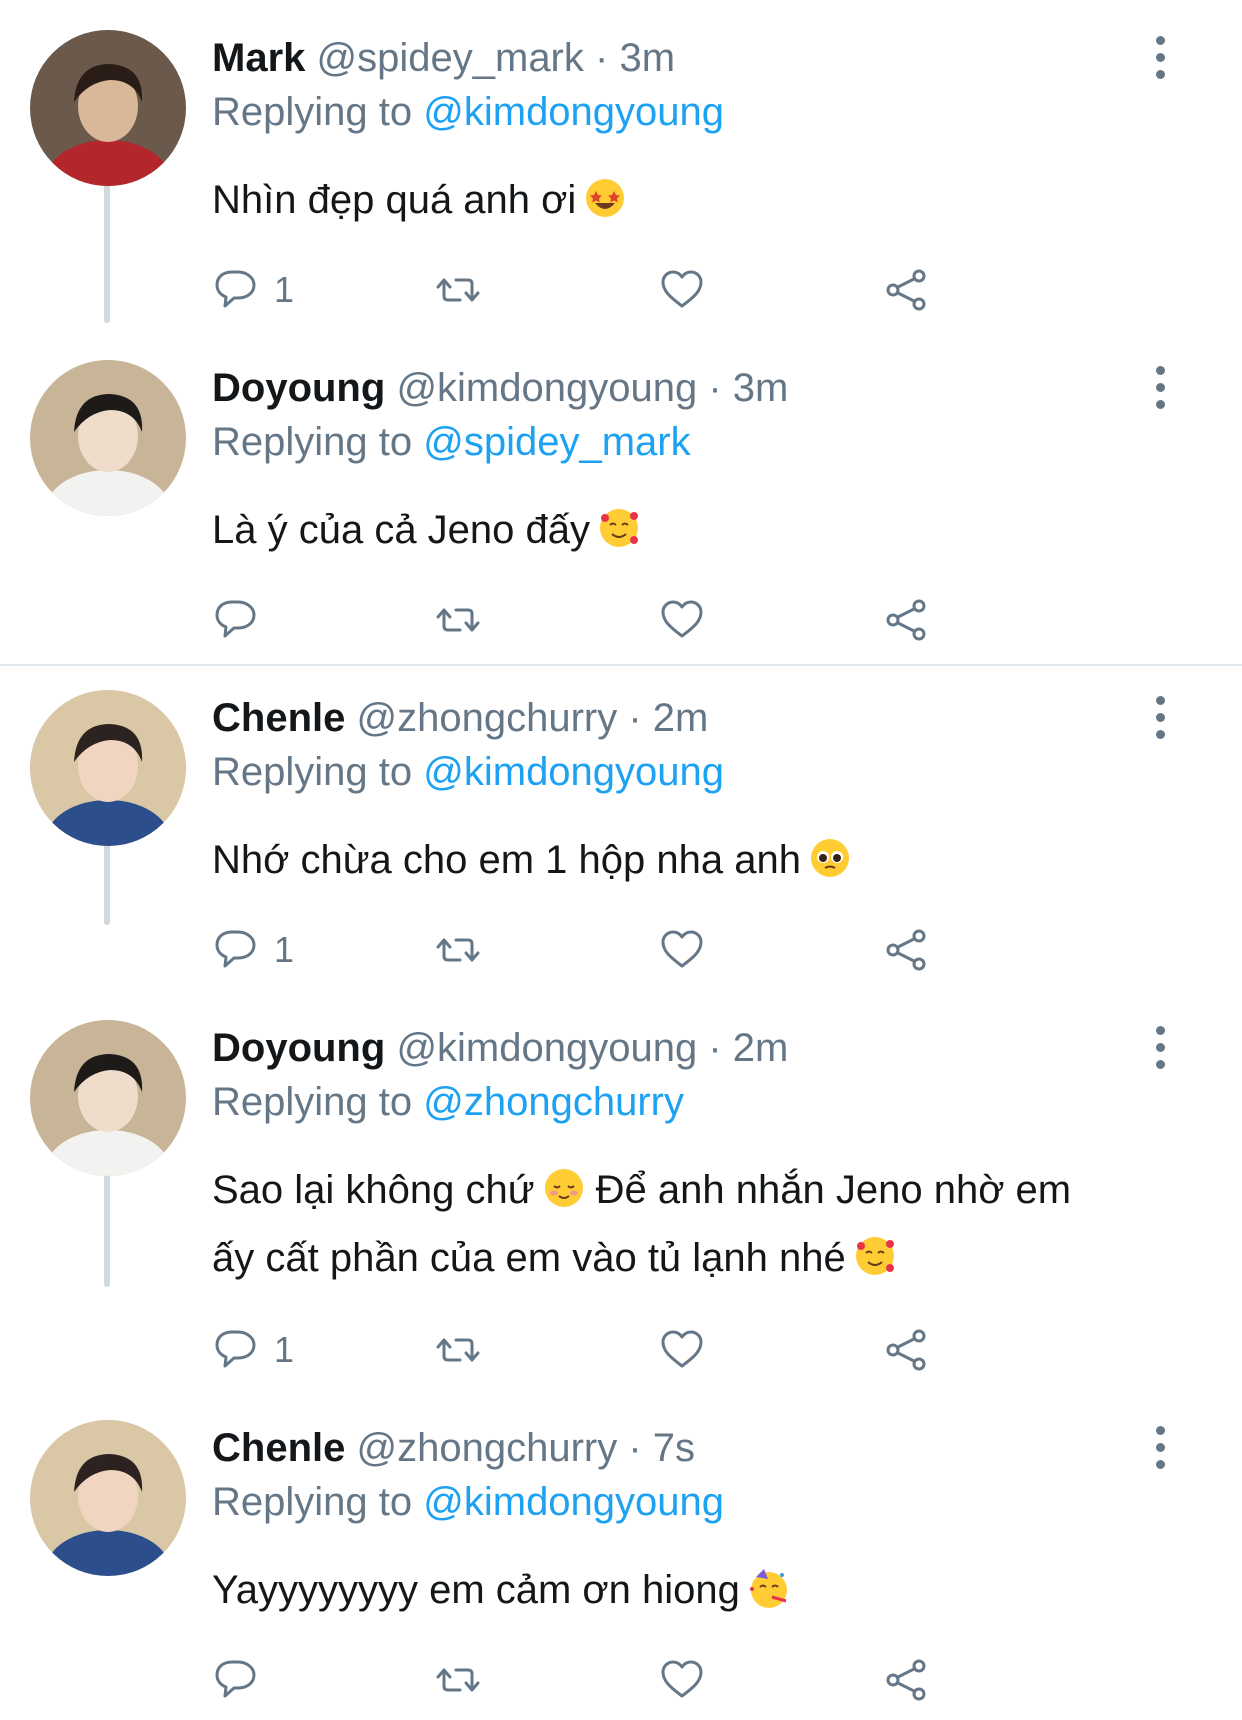 Image resolution: width=1242 pixels, height=1720 pixels. I want to click on star-struck-emoji, so click(605, 194).